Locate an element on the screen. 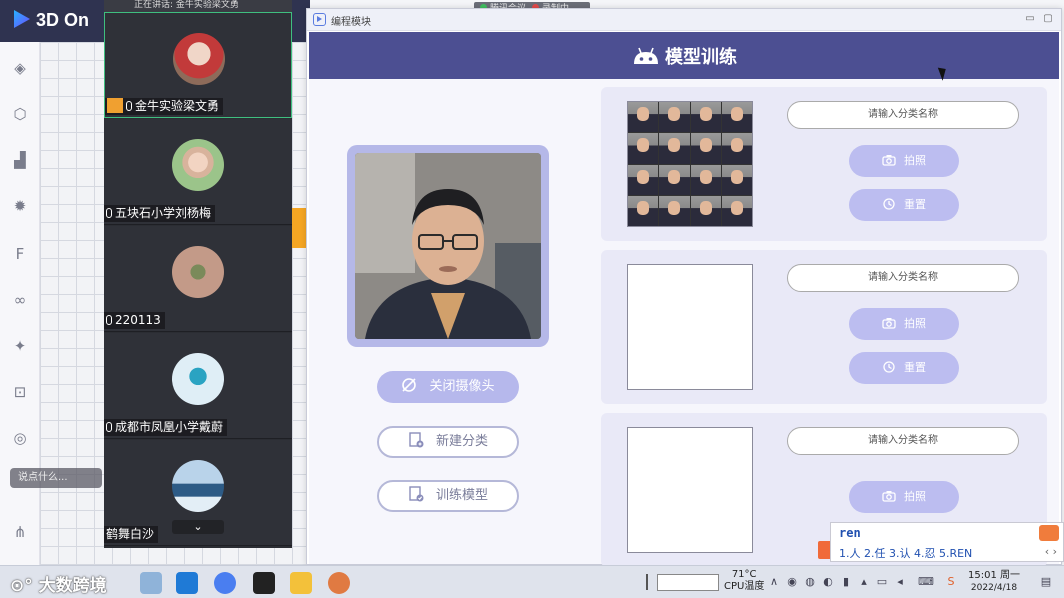 The width and height of the screenshot is (1064, 598). participant-name: 成都市凤凰小学戴蔚 is located at coordinates (166, 427).